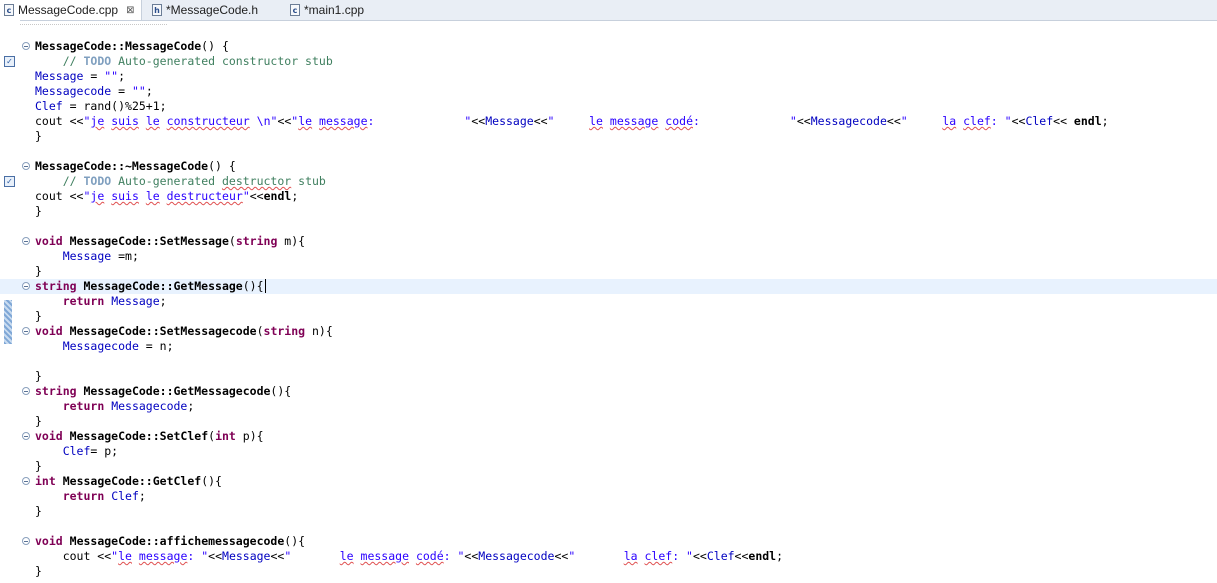 The width and height of the screenshot is (1217, 583). What do you see at coordinates (608, 481) in the screenshot?
I see `code-line: int MessageCode::GetClef(){` at bounding box center [608, 481].